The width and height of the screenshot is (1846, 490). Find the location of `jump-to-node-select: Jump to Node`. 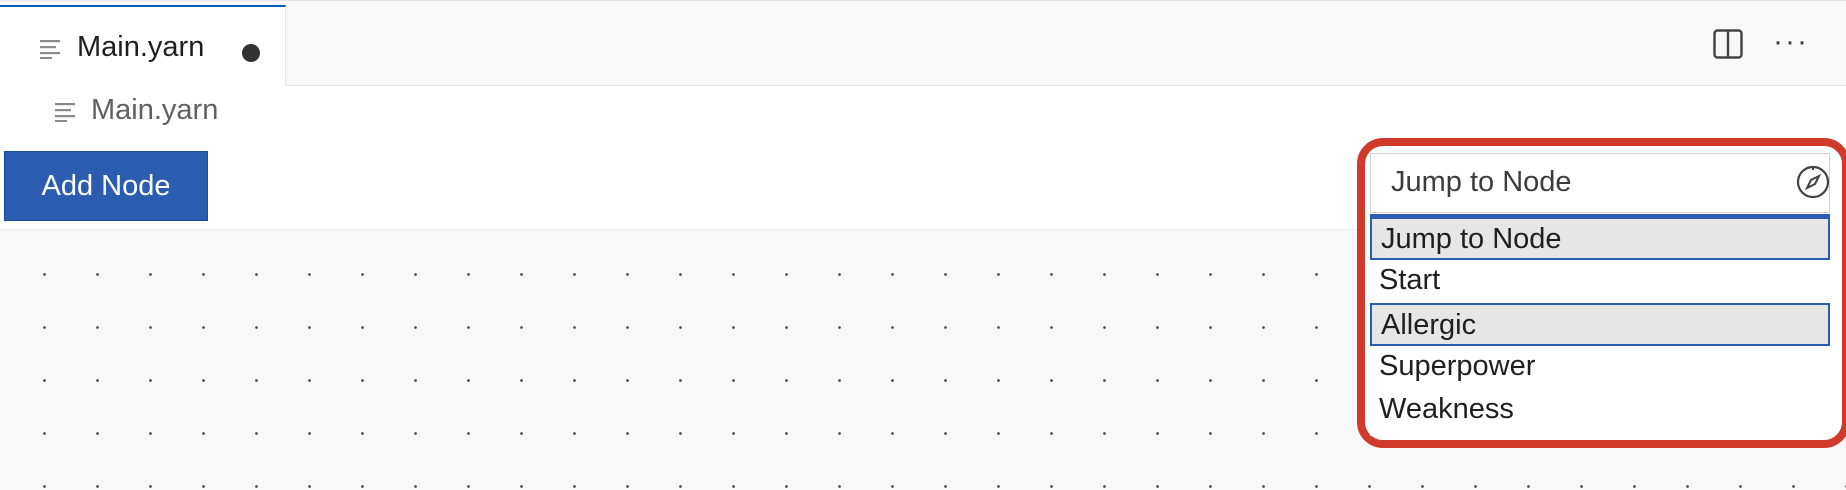

jump-to-node-select: Jump to Node is located at coordinates (1600, 183).